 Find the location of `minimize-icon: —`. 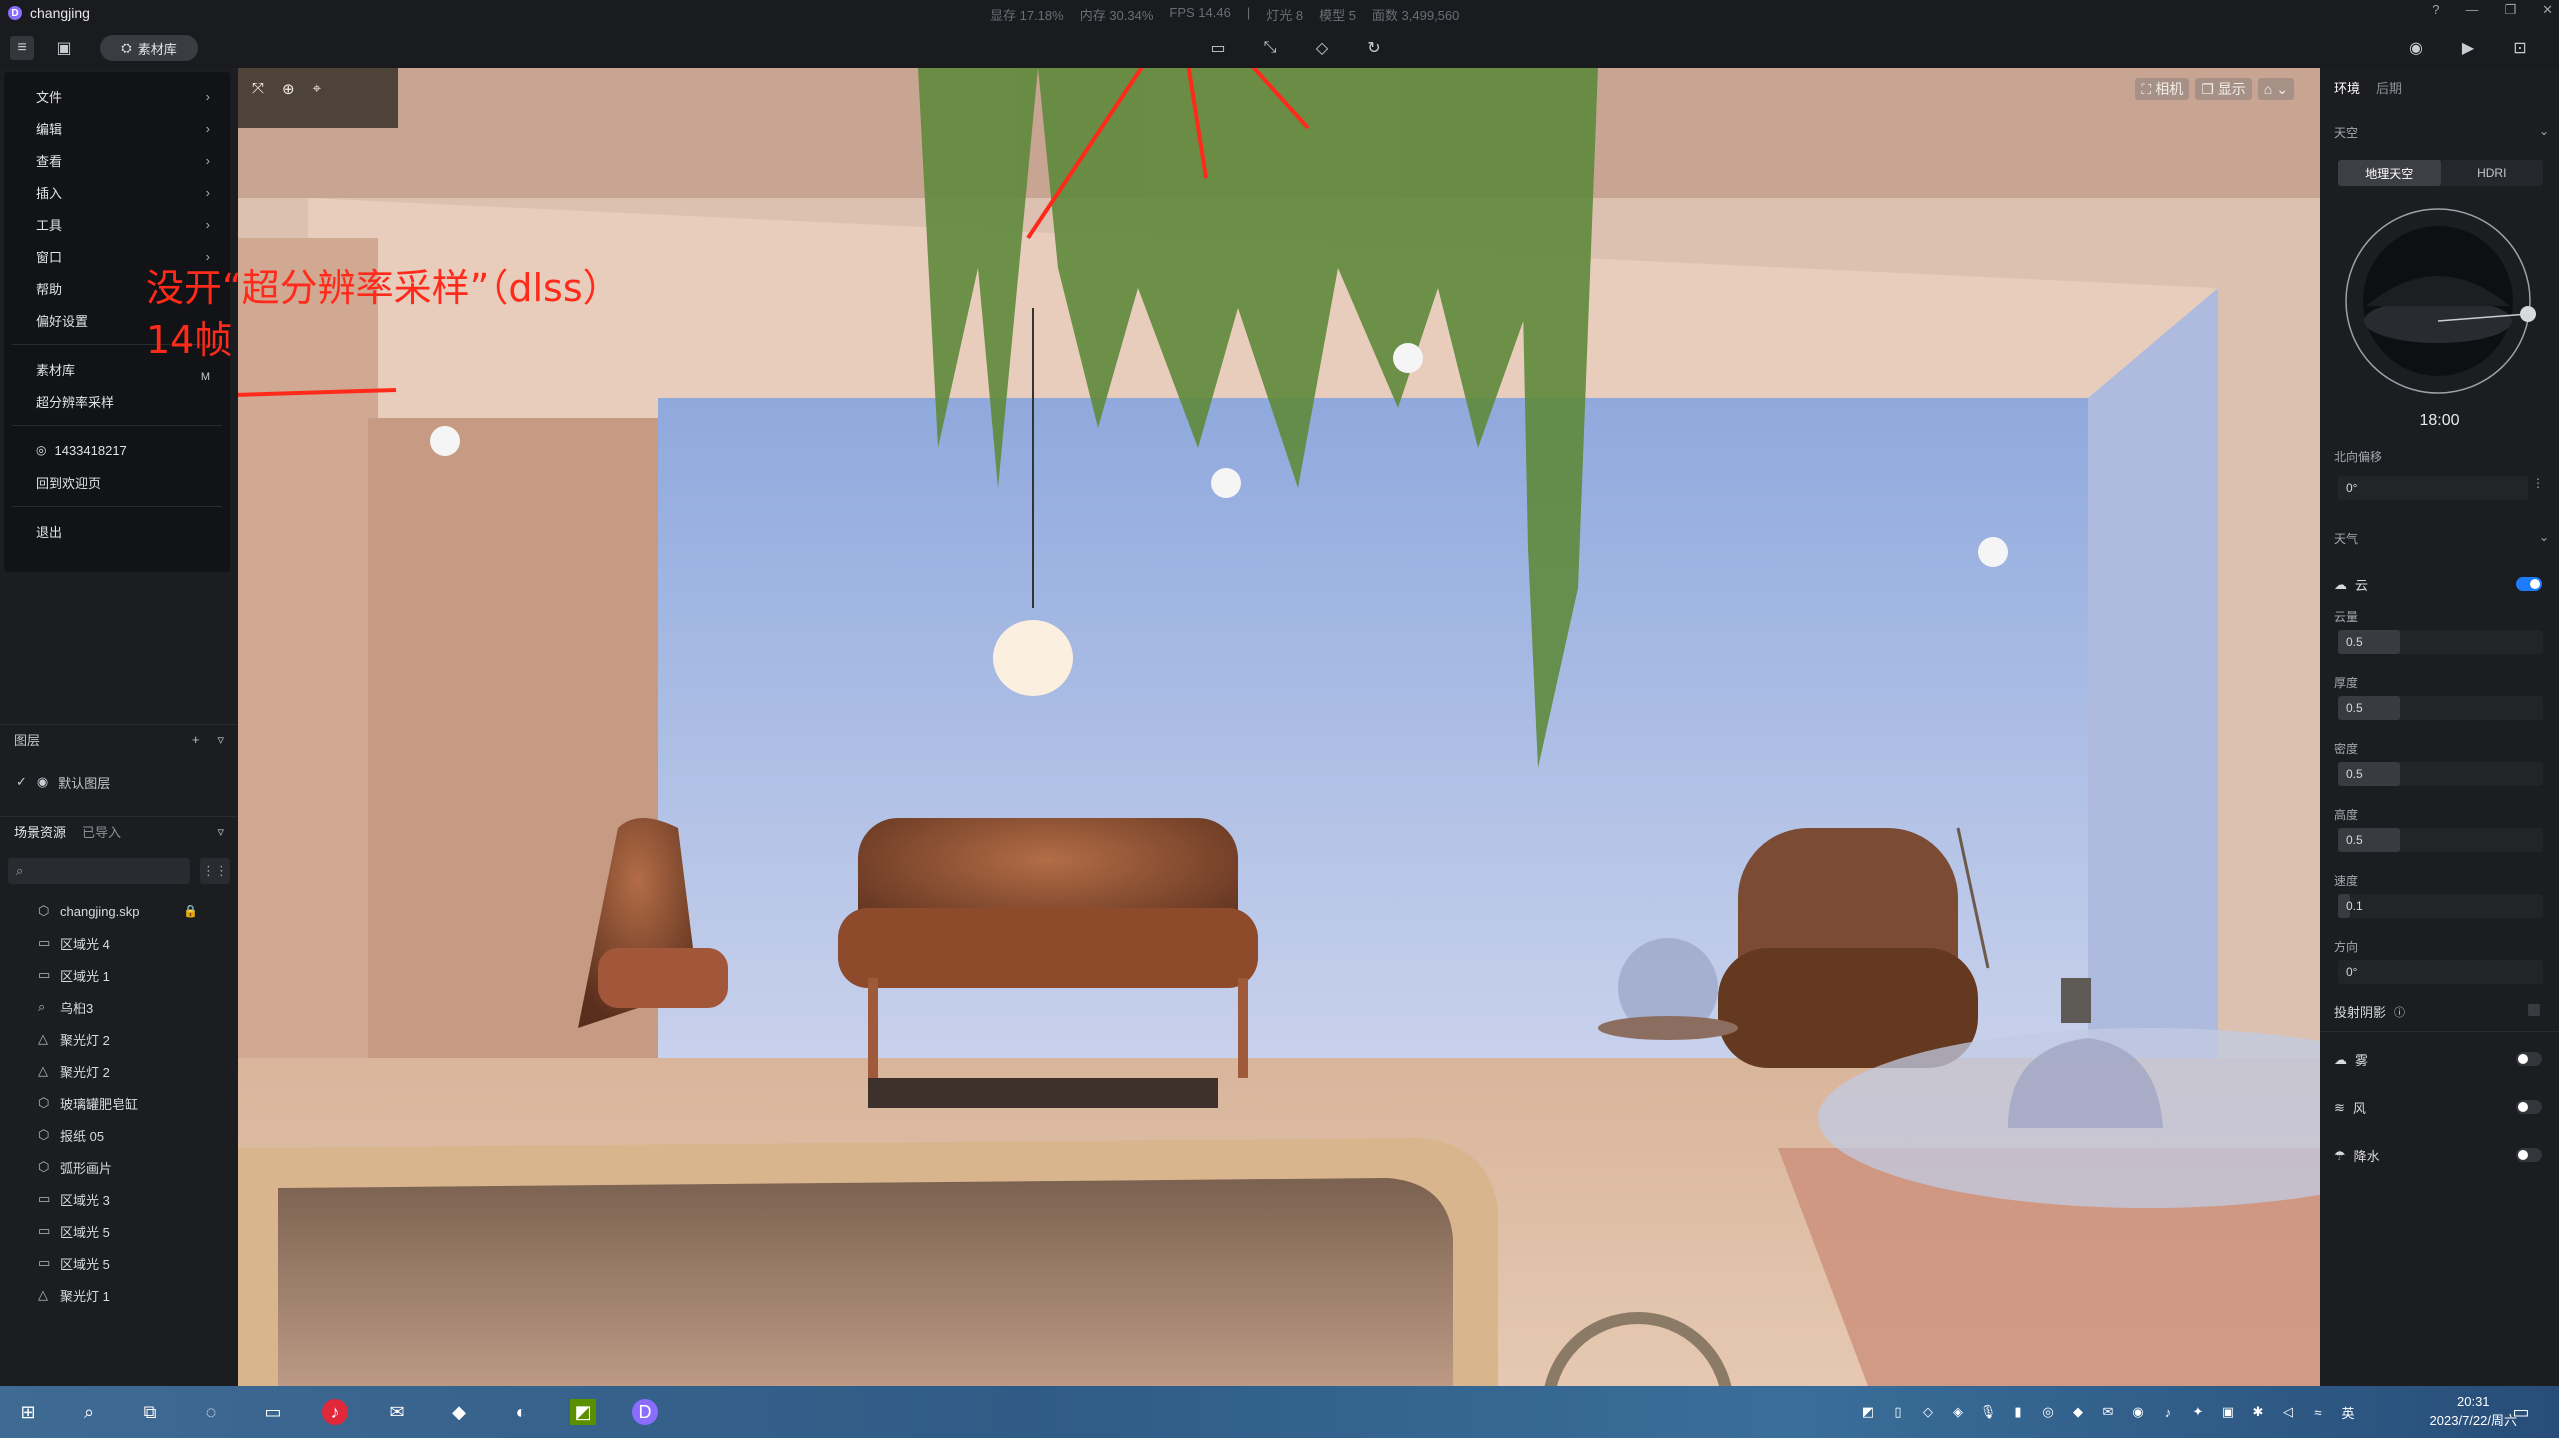

minimize-icon: — is located at coordinates (2471, 10).